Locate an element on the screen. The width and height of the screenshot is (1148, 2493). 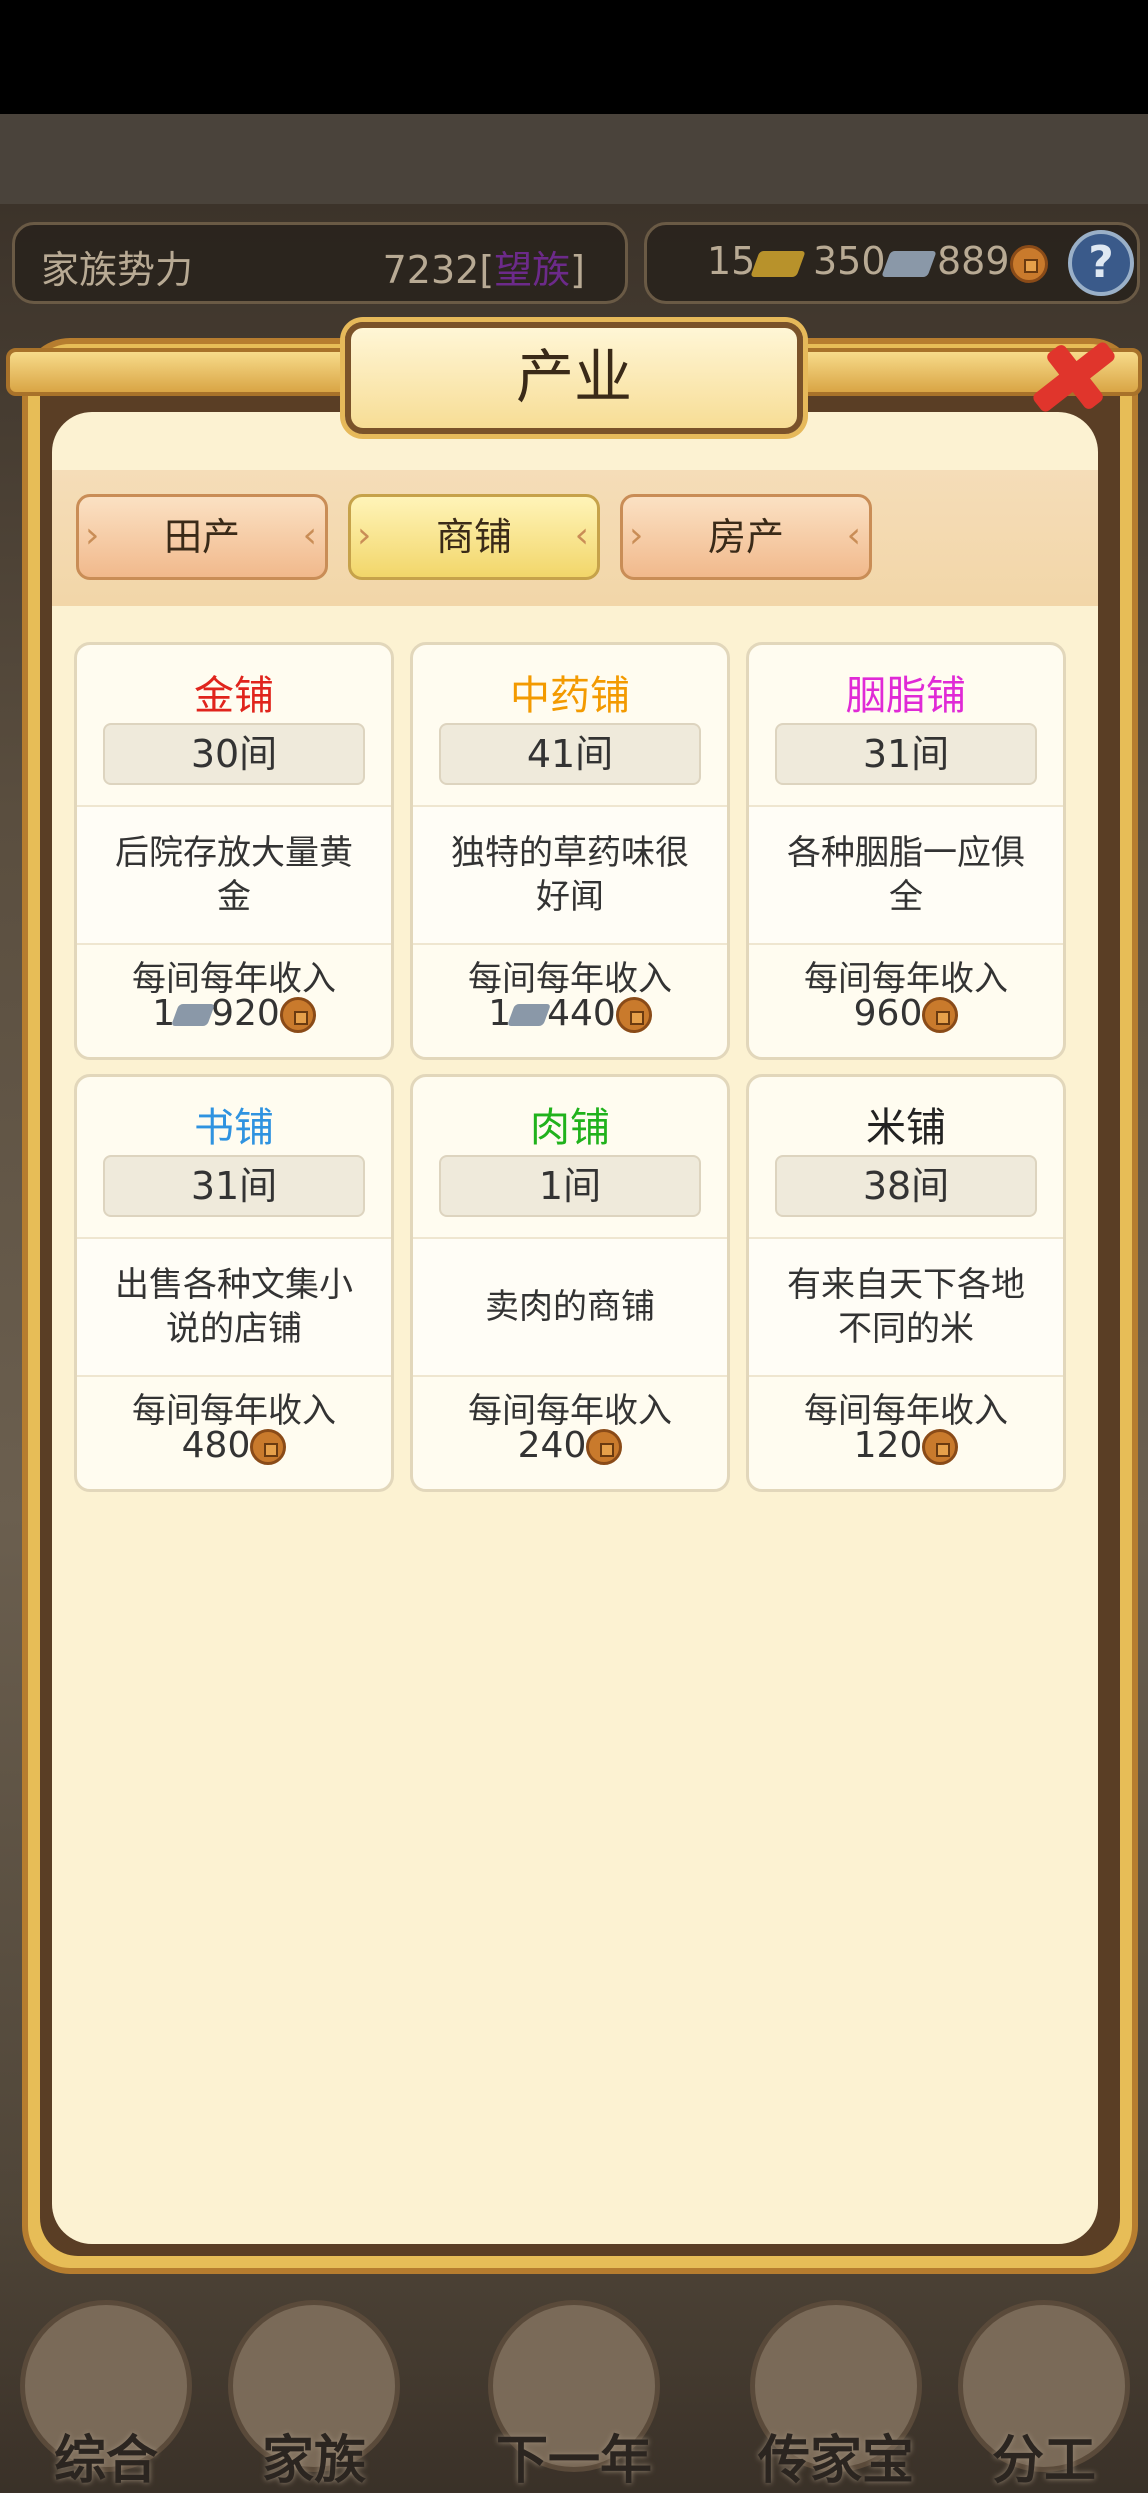
income-amount: 960 is located at coordinates (906, 1013).